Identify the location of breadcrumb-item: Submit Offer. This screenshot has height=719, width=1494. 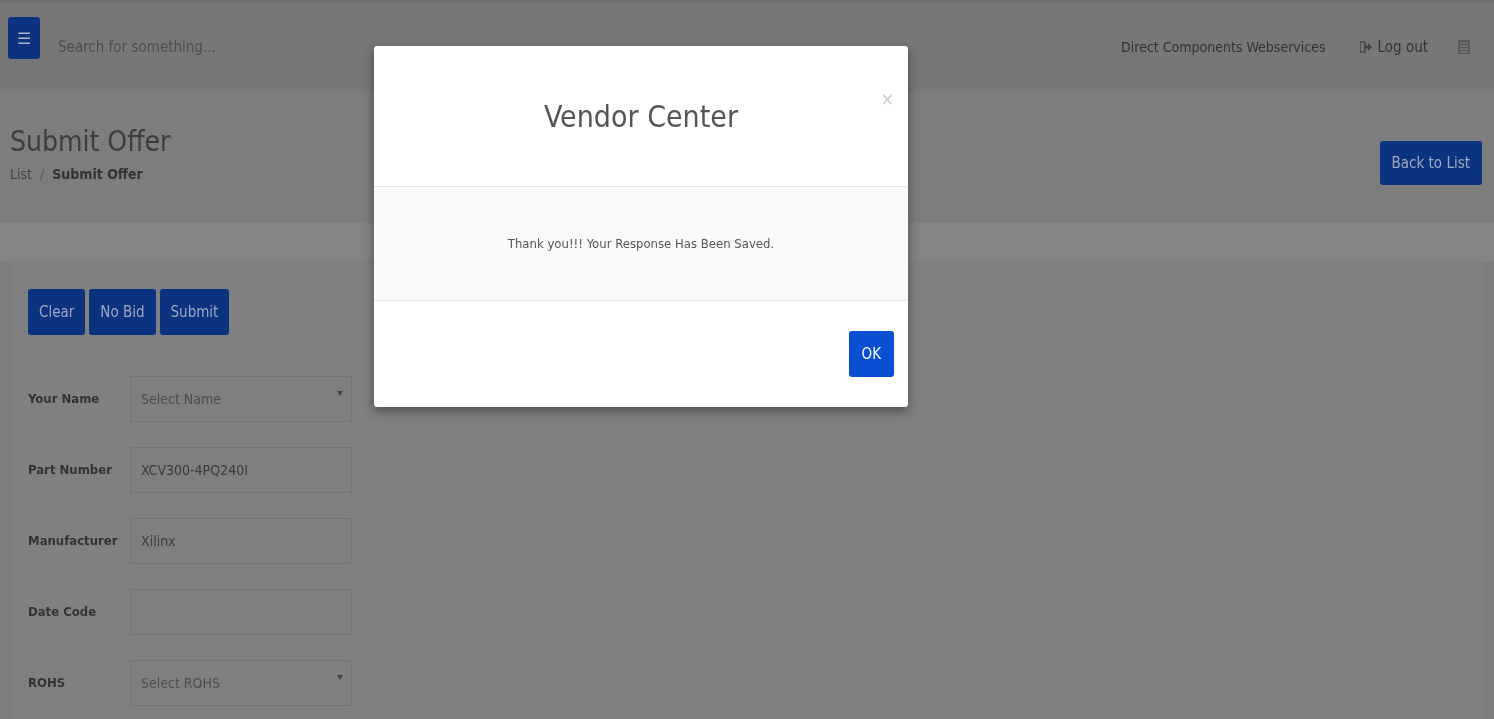
(97, 174).